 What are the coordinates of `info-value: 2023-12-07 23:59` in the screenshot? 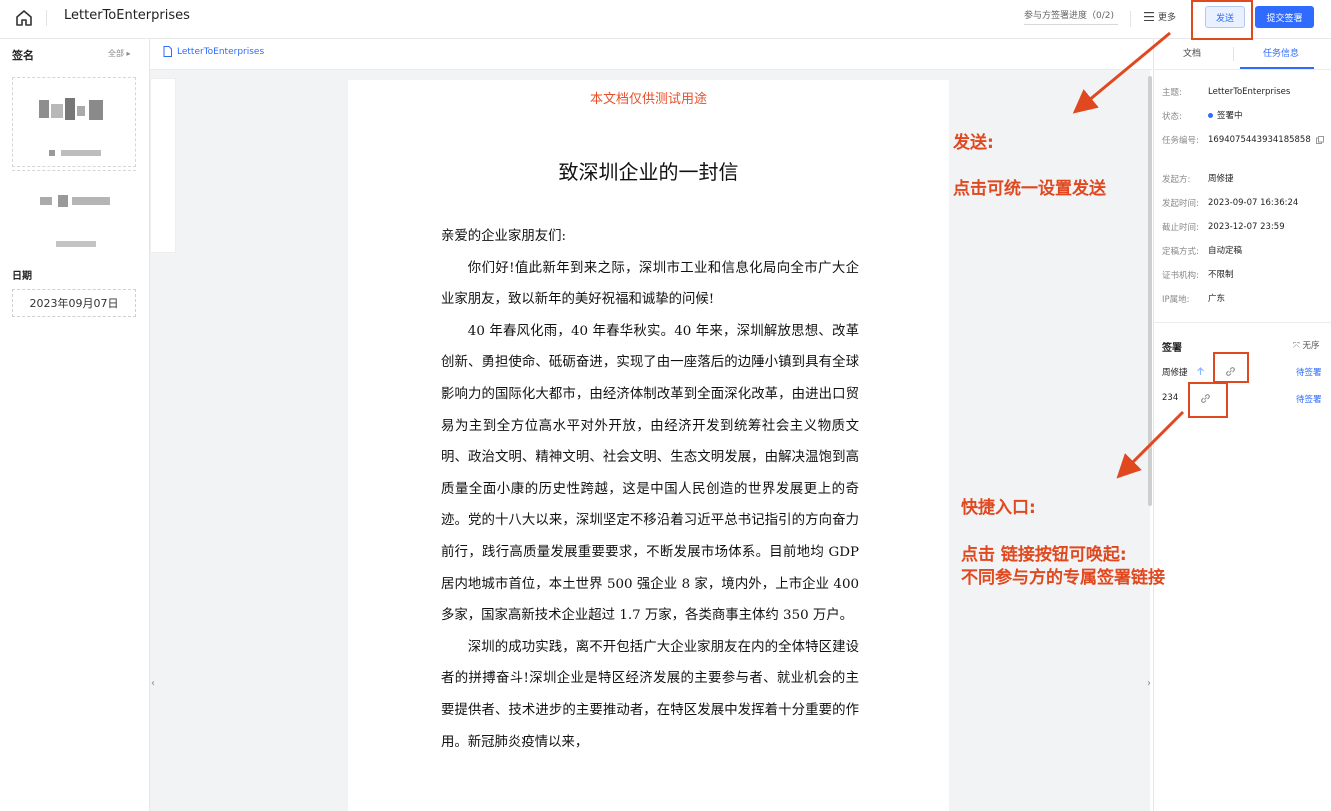 It's located at (1246, 227).